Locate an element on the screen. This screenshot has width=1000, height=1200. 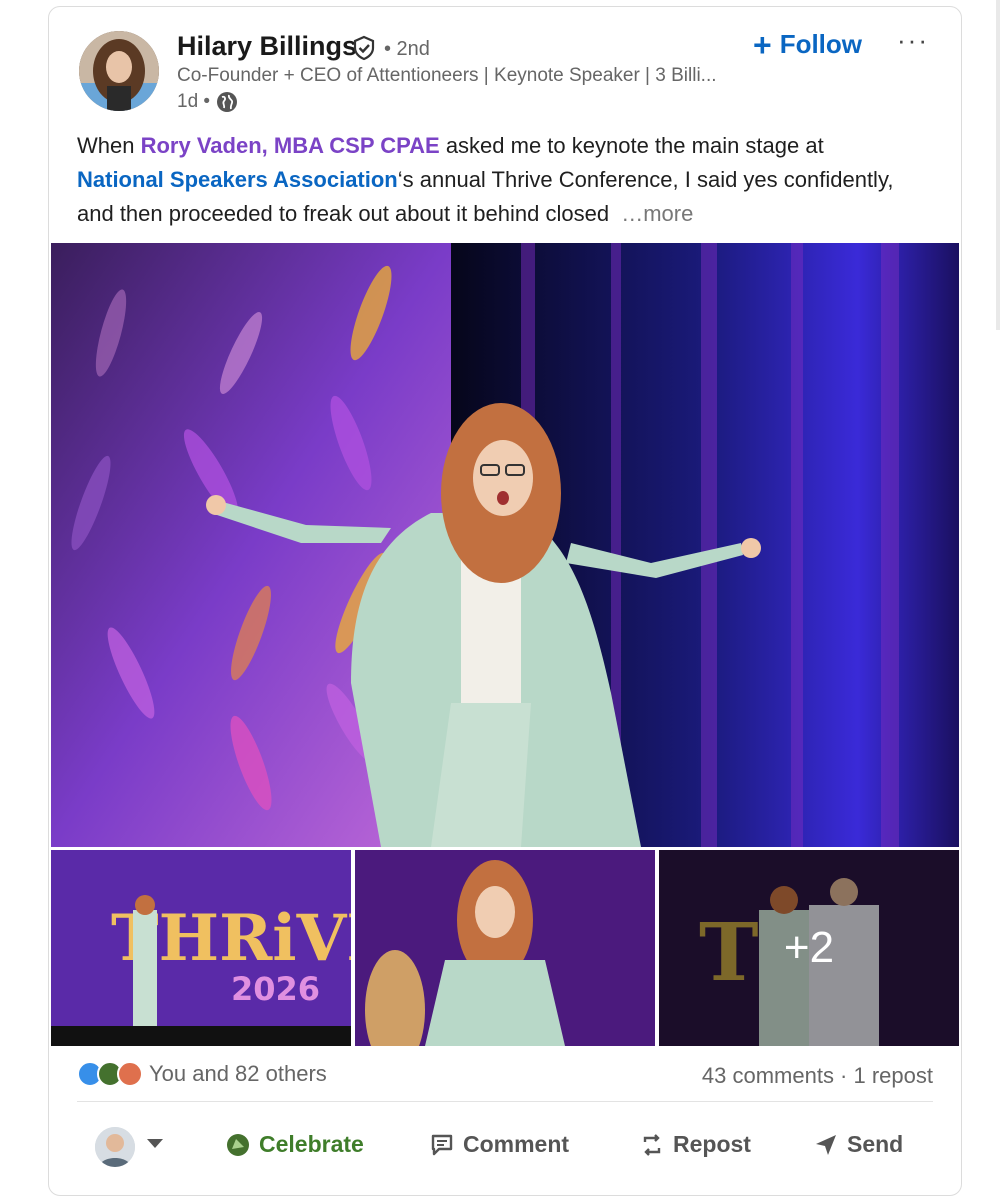
send-button: Send is located at coordinates (858, 1144).